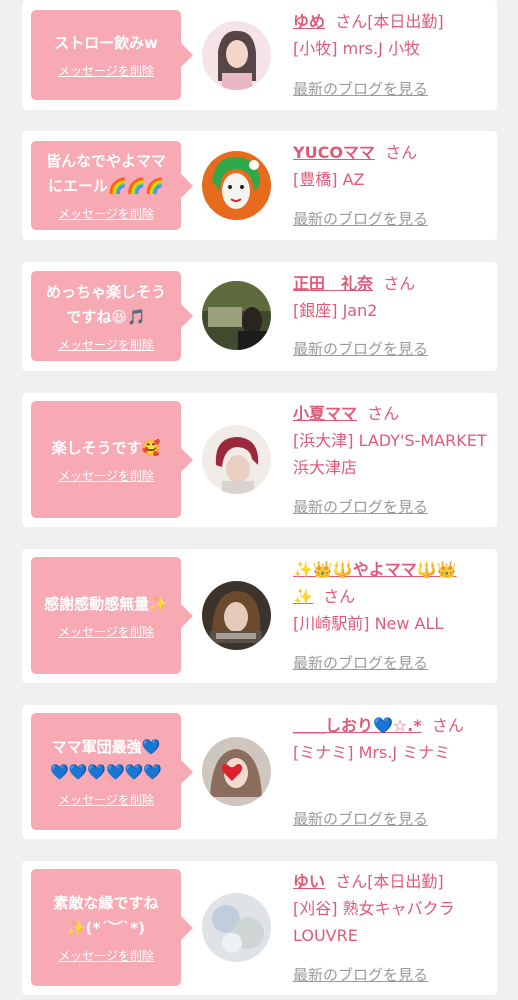 The width and height of the screenshot is (518, 1000). What do you see at coordinates (106, 447) in the screenshot?
I see `message-text: 楽しそうです🥰` at bounding box center [106, 447].